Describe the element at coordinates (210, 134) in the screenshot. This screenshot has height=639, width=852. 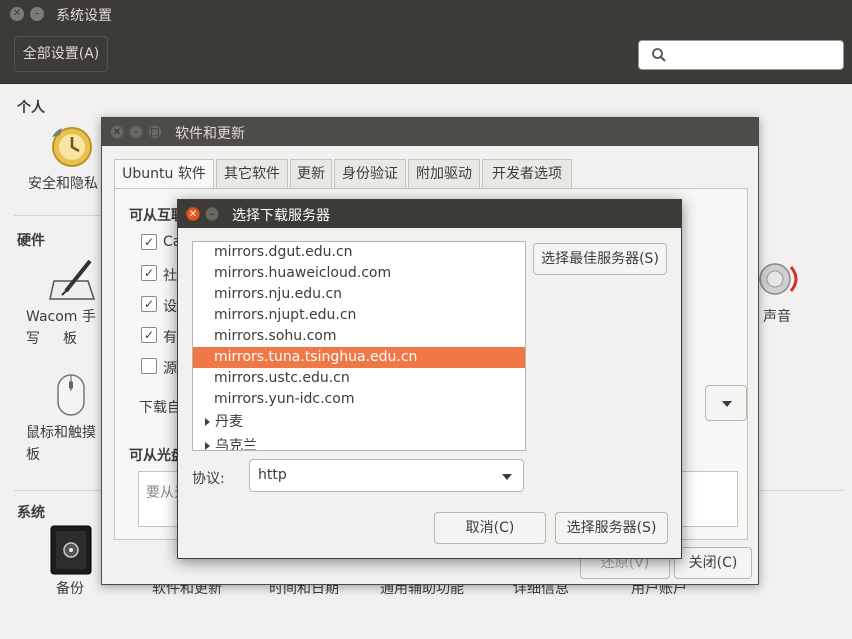
I see `window-title: 软件和更新` at that location.